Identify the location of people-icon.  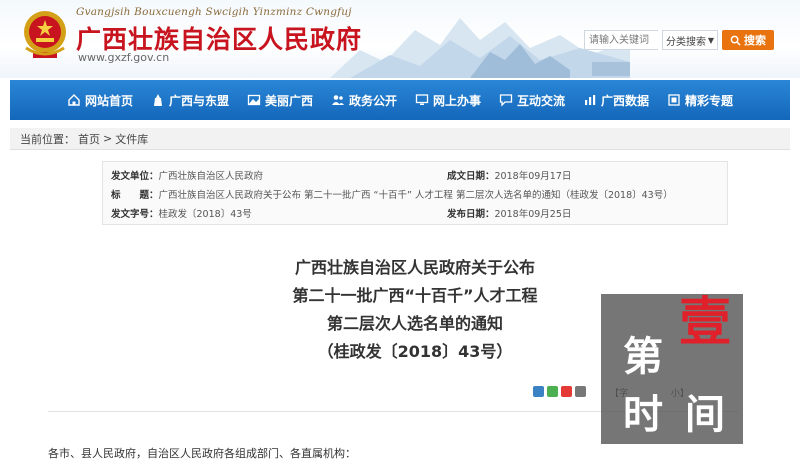
(337, 100).